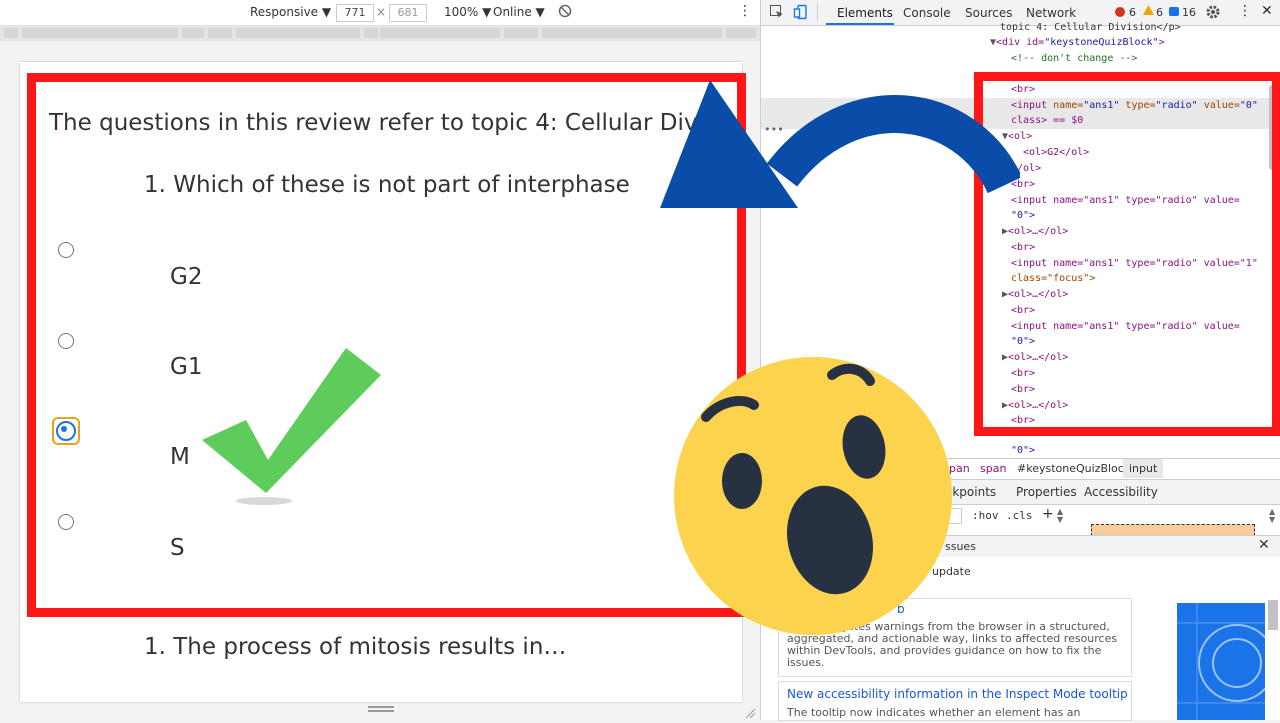  I want to click on width-input: 771, so click(355, 13).